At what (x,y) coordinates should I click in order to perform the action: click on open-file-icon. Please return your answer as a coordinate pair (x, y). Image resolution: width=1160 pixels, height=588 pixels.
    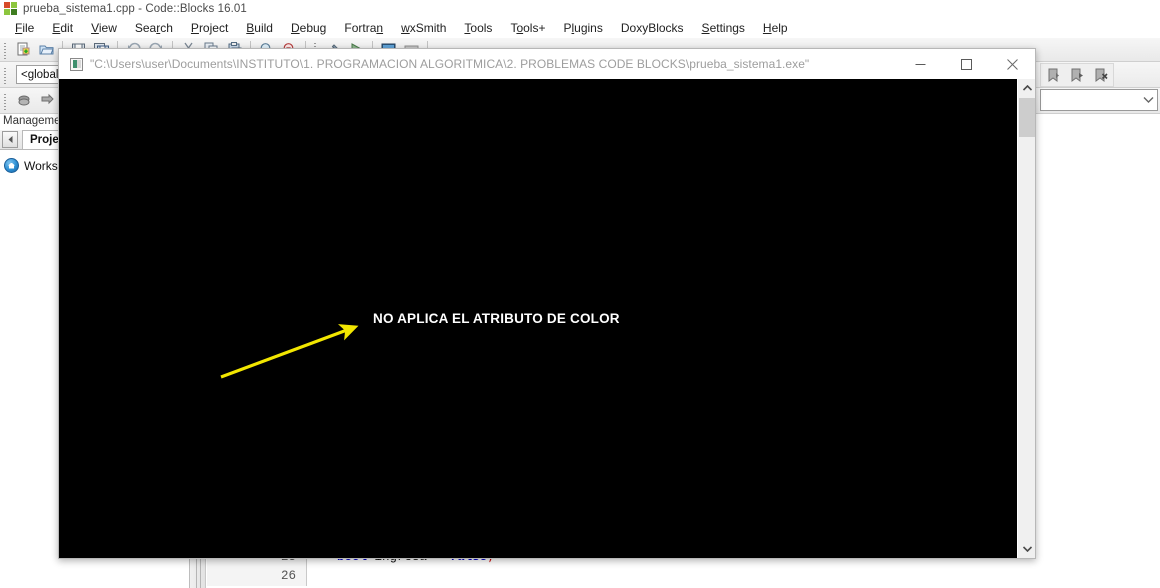
    Looking at the image, I should click on (46, 50).